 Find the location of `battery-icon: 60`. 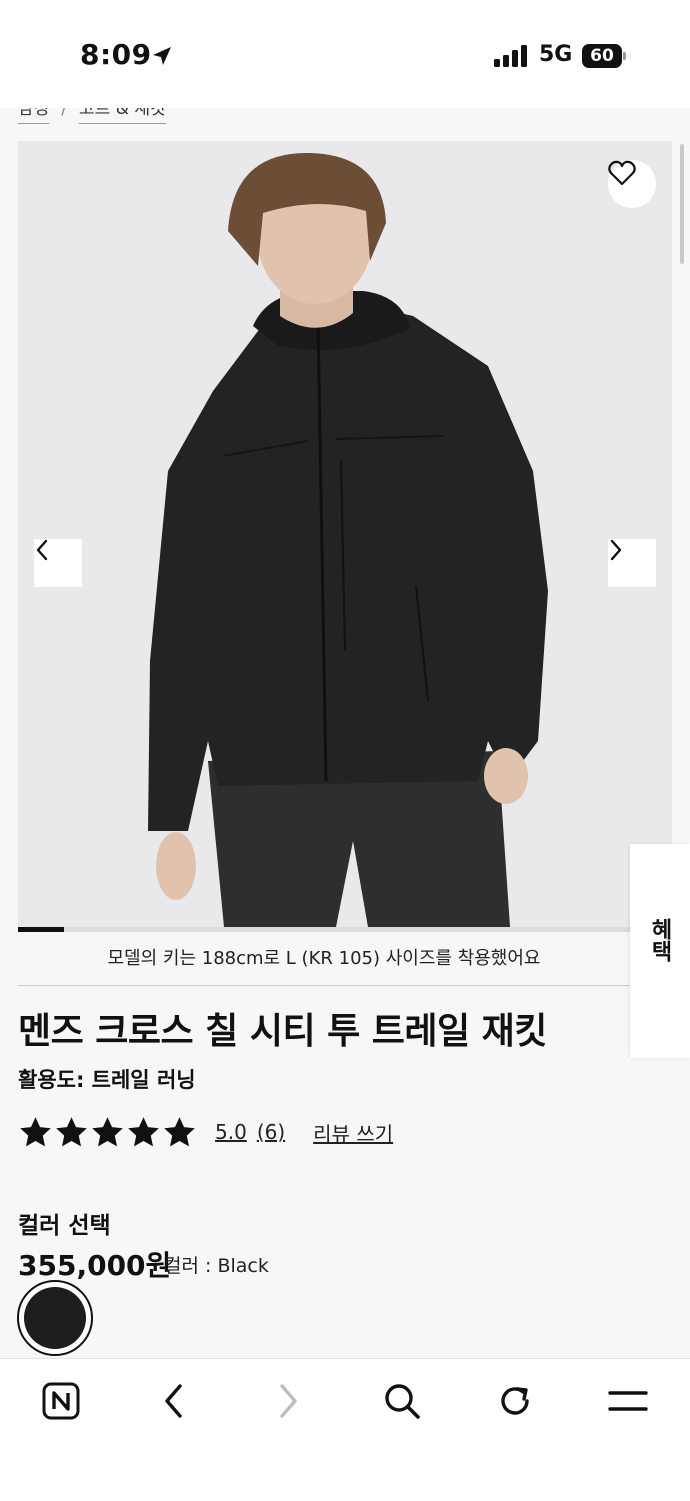

battery-icon: 60 is located at coordinates (604, 56).